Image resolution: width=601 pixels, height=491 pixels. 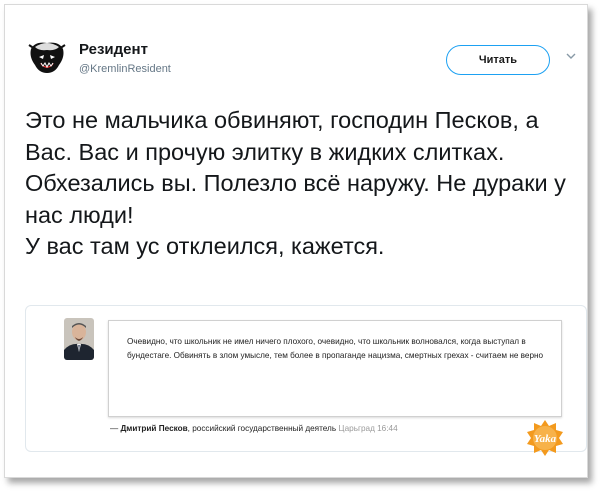 What do you see at coordinates (302, 60) in the screenshot?
I see `tweet-header: Резидент @KremlinResident Читать` at bounding box center [302, 60].